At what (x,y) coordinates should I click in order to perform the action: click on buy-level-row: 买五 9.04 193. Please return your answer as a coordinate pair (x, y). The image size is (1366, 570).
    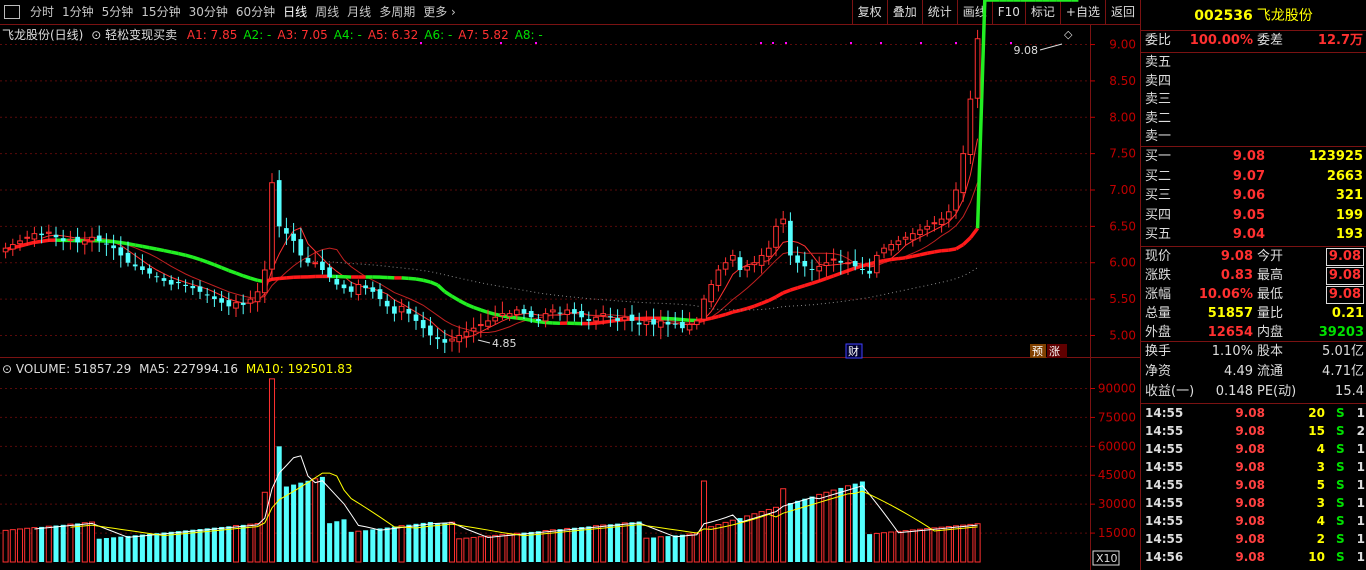
    Looking at the image, I should click on (1253, 235).